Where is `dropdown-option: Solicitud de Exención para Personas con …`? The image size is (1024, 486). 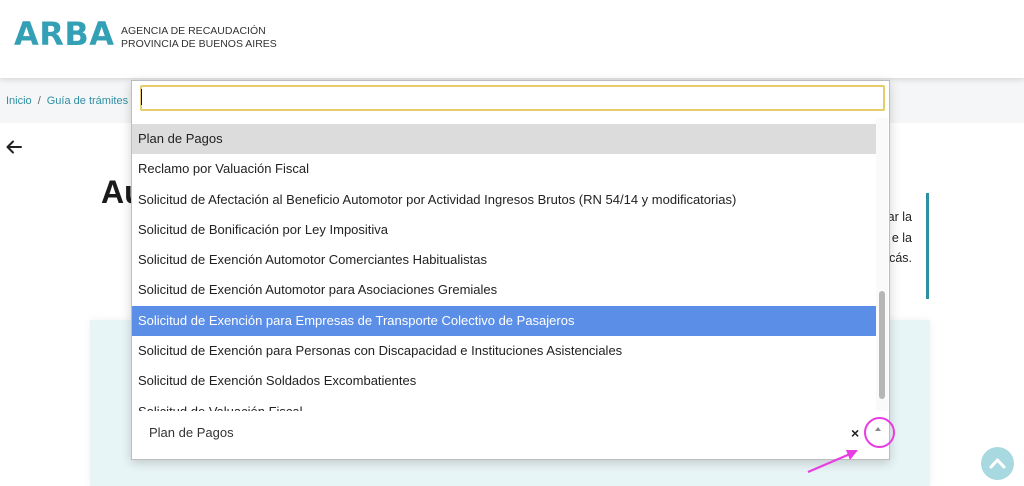 dropdown-option: Solicitud de Exención para Personas con … is located at coordinates (504, 351).